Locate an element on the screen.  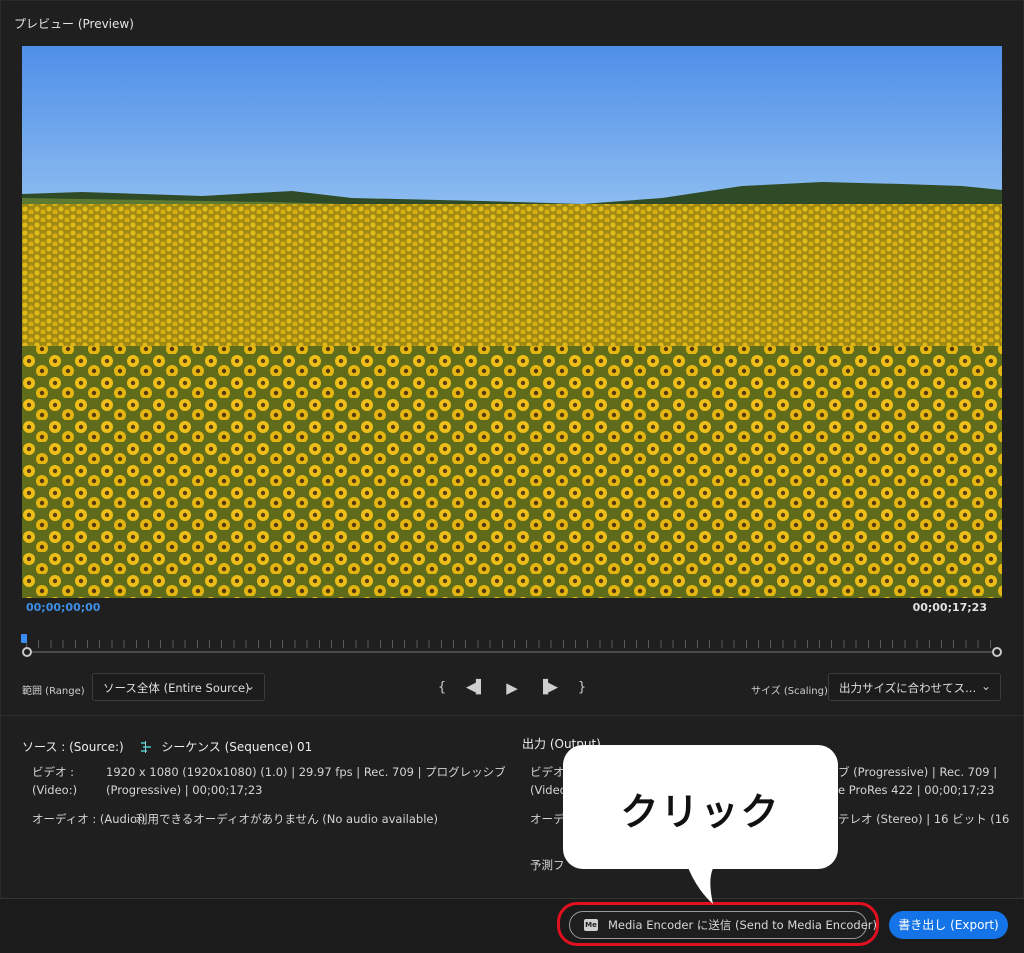
timecode-start: 00;00;00;00 is located at coordinates (63, 607).